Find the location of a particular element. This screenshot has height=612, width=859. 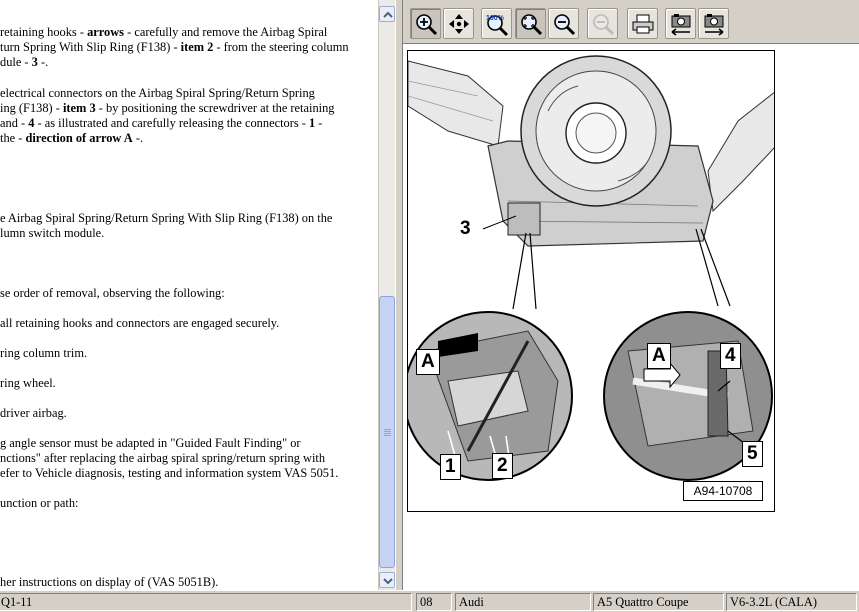

text-line: dule - 3 -. is located at coordinates (24, 62).